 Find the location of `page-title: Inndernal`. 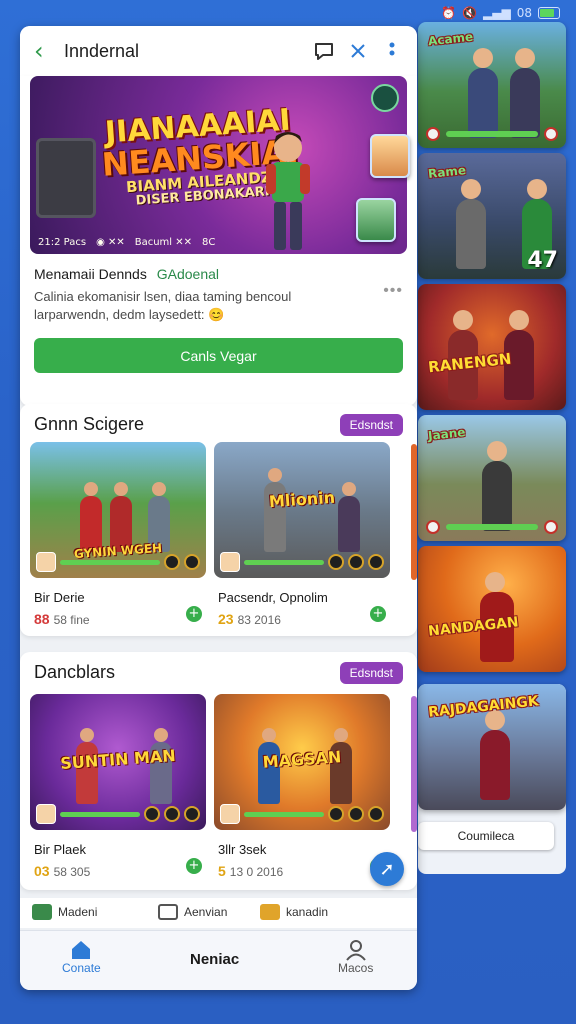

page-title: Inndernal is located at coordinates (102, 50).